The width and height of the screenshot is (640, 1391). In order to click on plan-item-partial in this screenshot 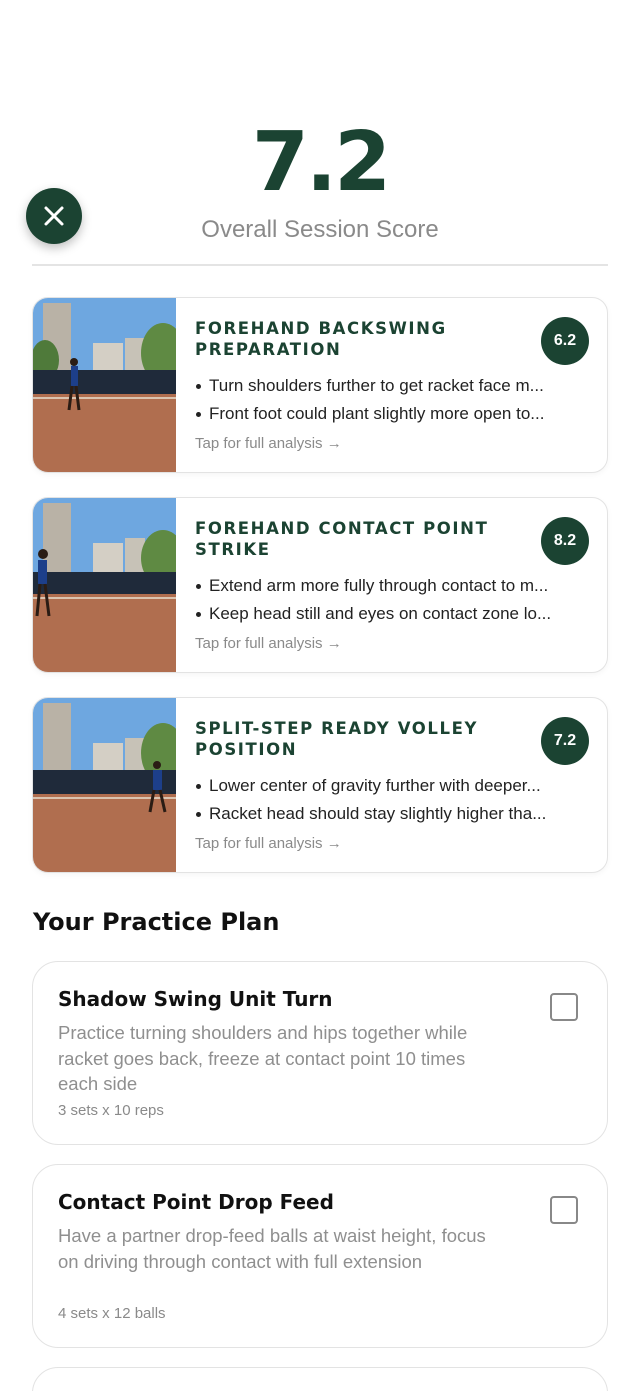, I will do `click(320, 1379)`.